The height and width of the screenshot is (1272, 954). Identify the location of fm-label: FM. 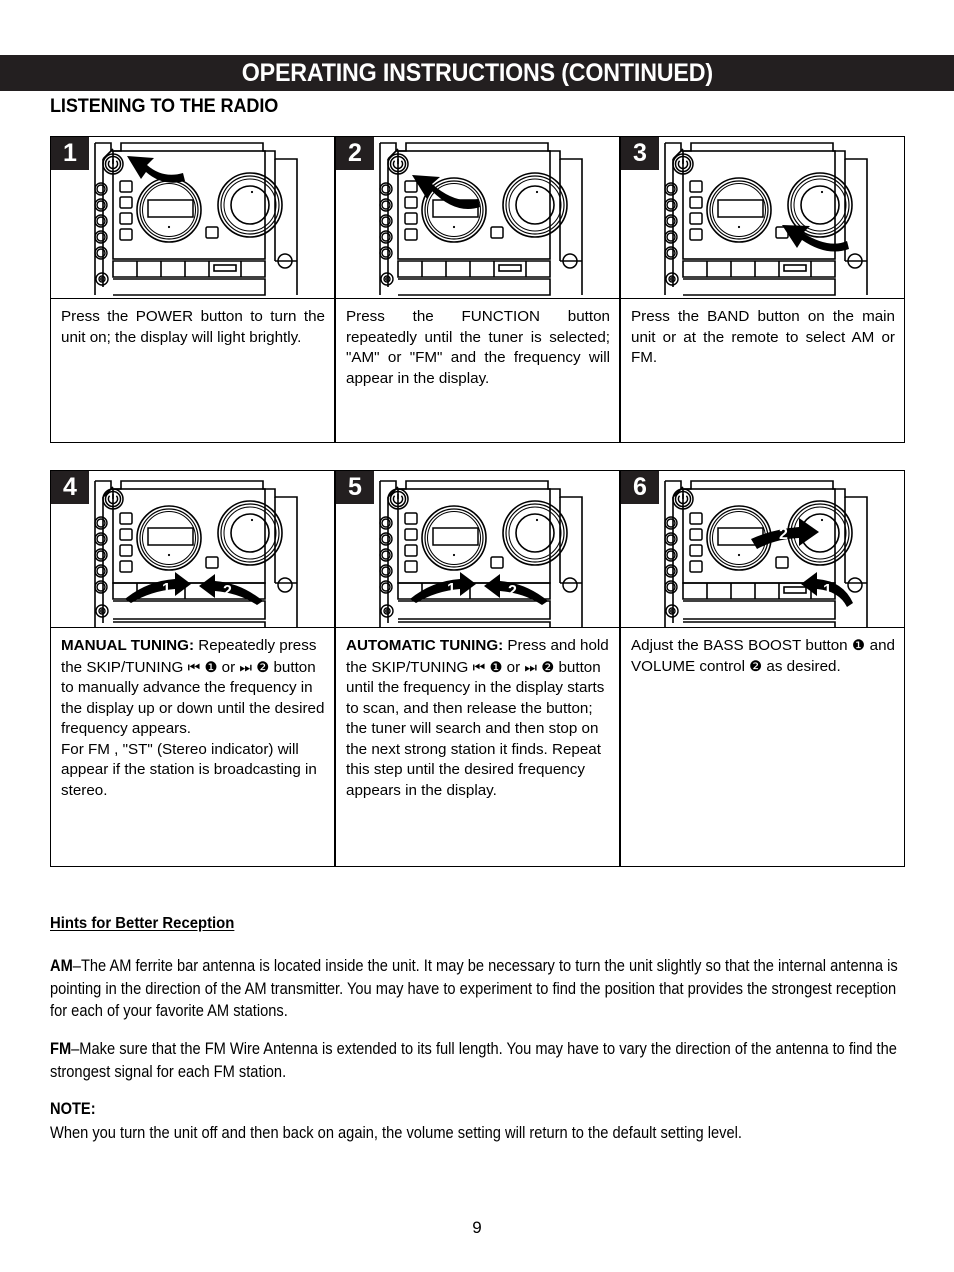
(61, 1049).